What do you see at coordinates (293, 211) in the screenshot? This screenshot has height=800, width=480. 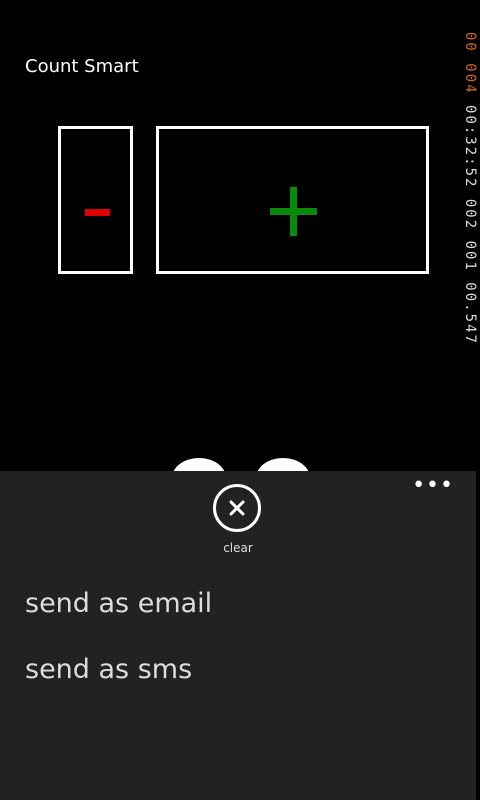 I see `plus-icon-vertical` at bounding box center [293, 211].